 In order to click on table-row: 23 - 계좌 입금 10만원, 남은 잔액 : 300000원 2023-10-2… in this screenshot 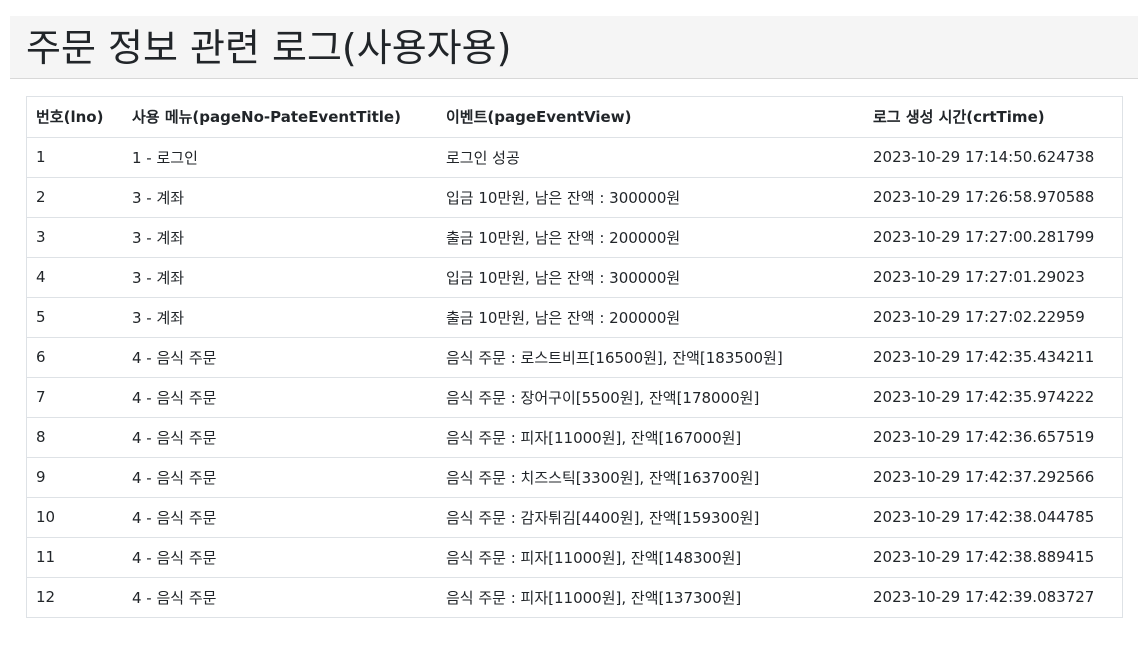, I will do `click(574, 196)`.